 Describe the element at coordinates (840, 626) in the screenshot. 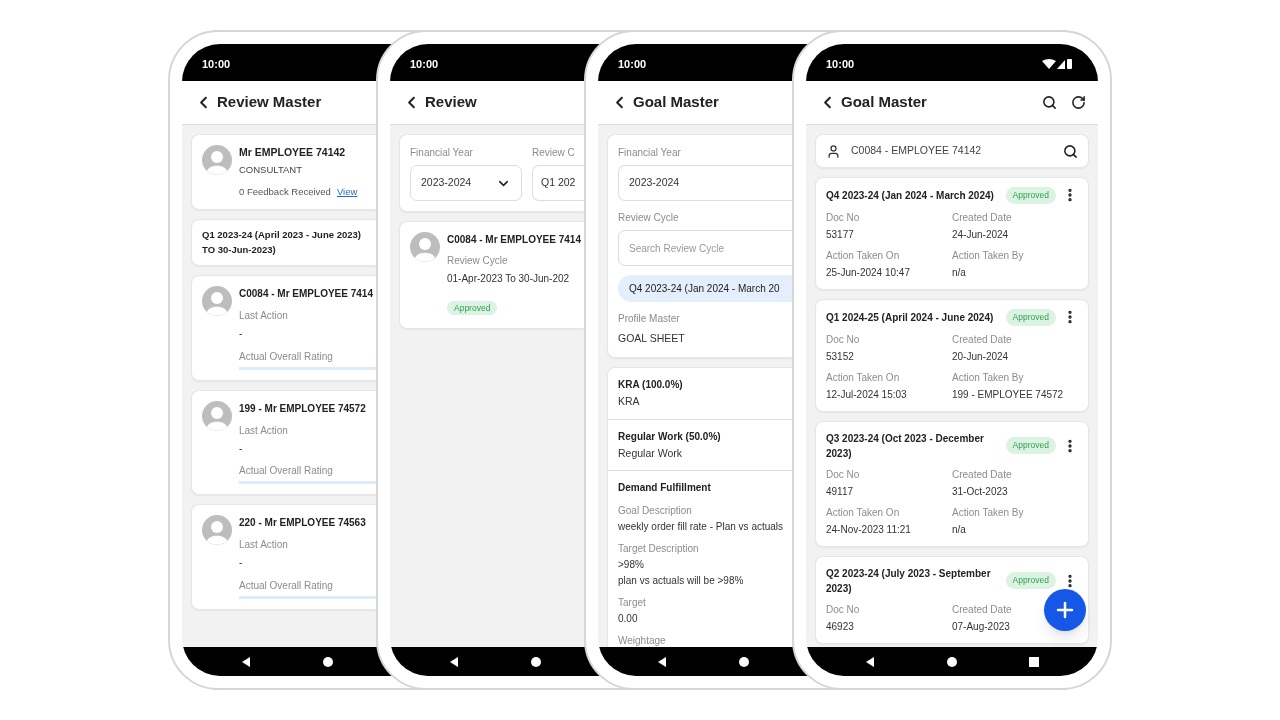

I see `field-value: 46923` at that location.